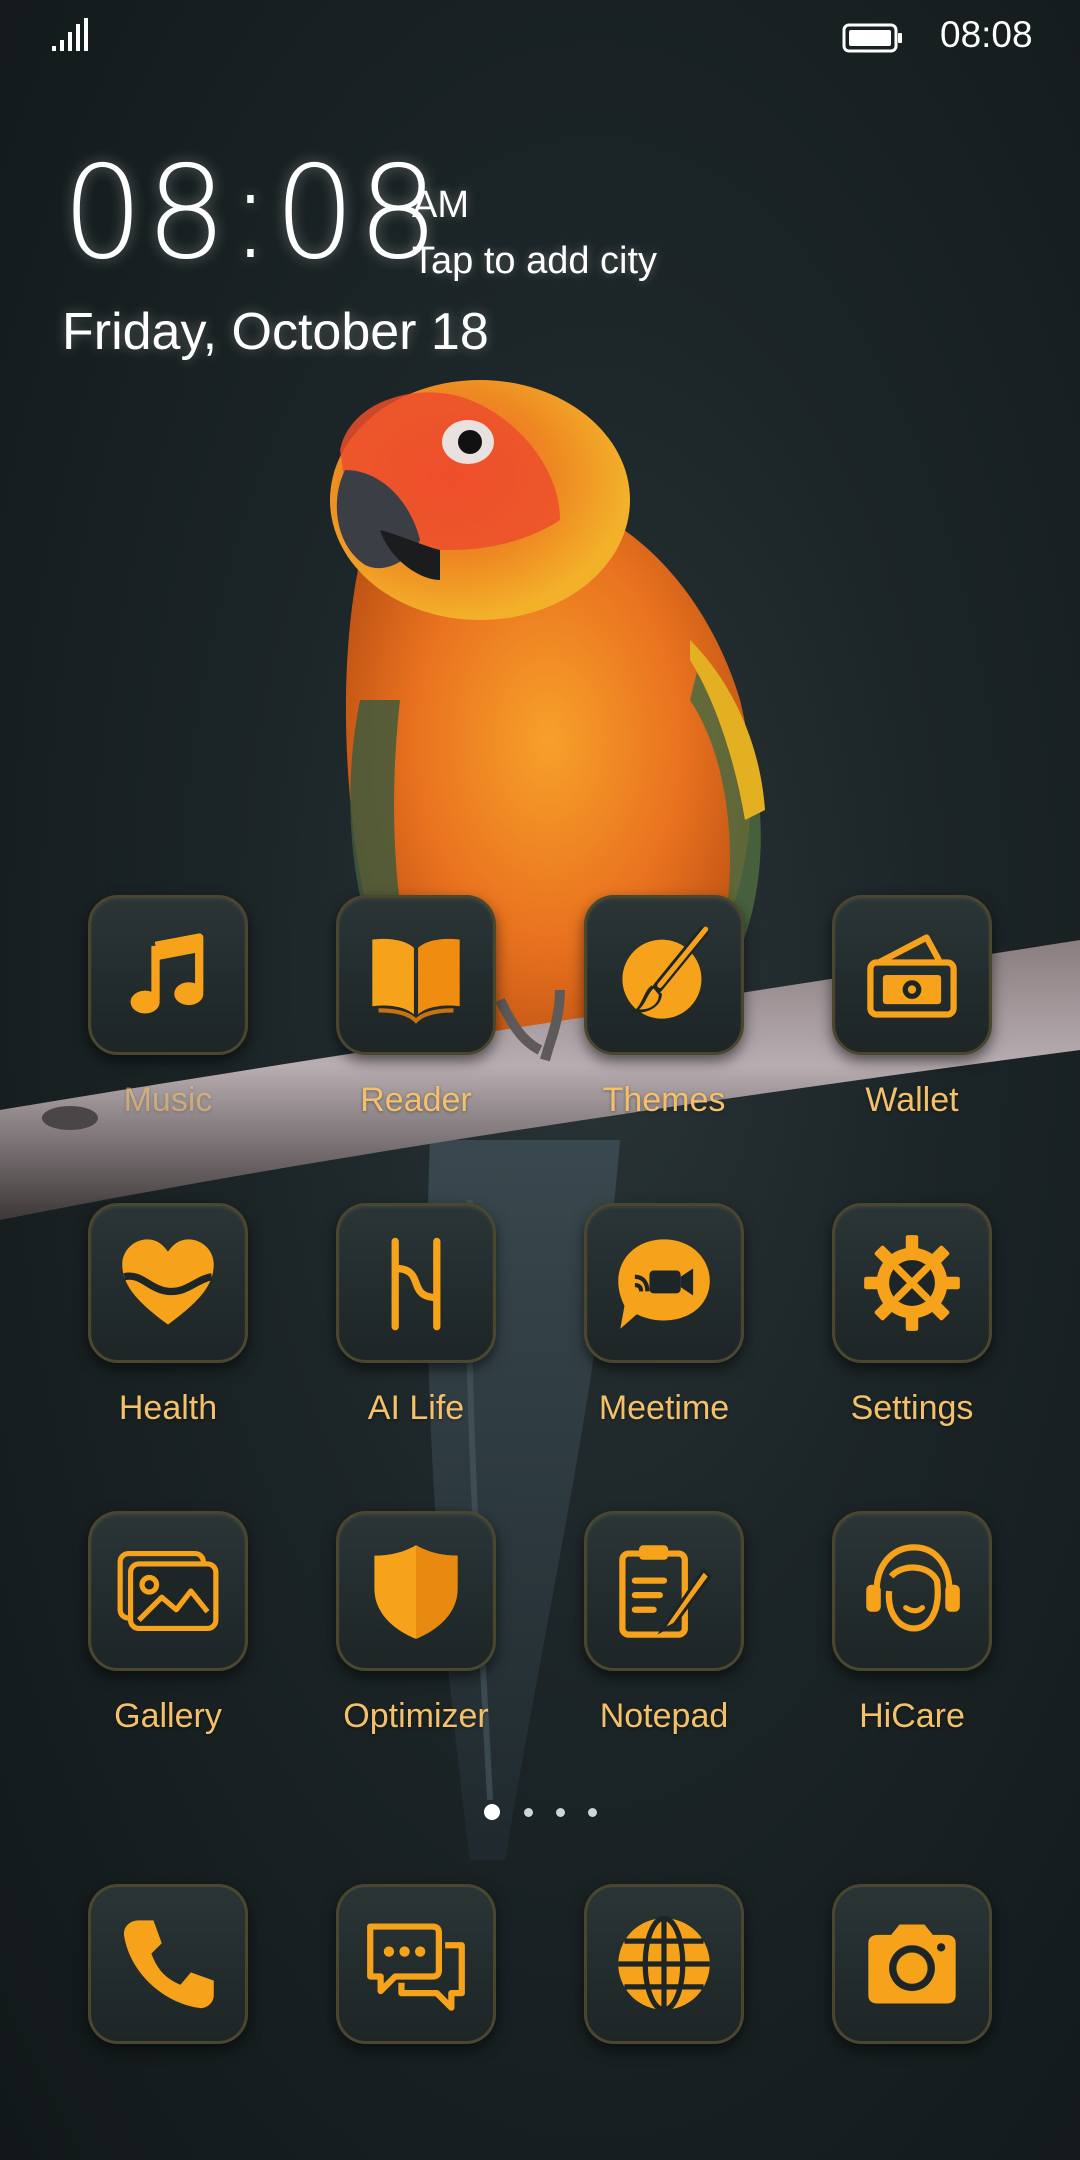  I want to click on dock-browser, so click(664, 1964).